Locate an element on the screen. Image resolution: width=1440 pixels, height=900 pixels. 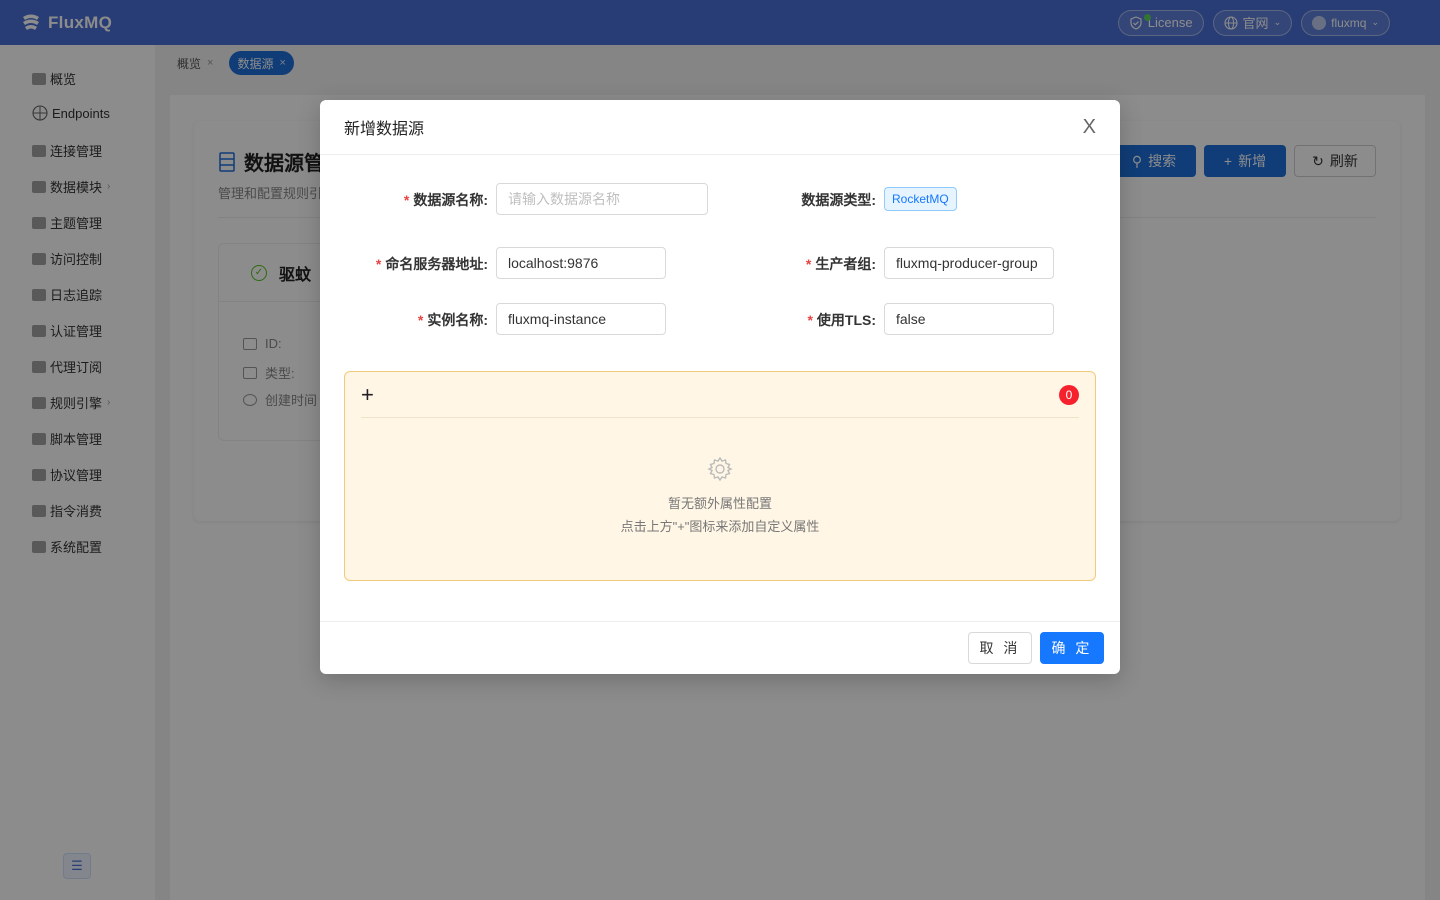
datasource-name-label: * 数据源名称: is located at coordinates (446, 200).